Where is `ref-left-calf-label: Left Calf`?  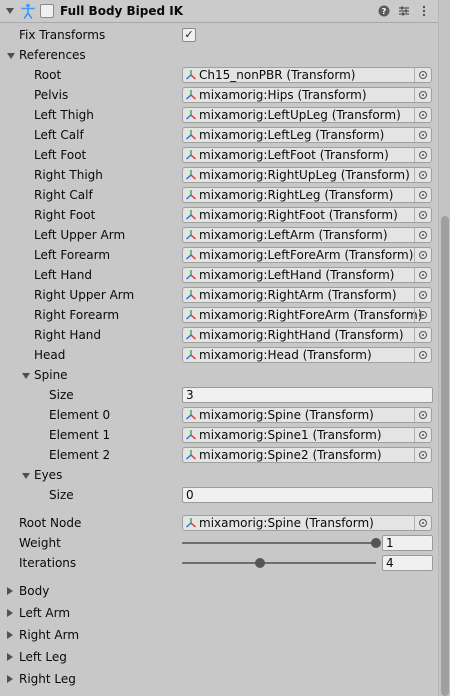 ref-left-calf-label: Left Calf is located at coordinates (59, 135).